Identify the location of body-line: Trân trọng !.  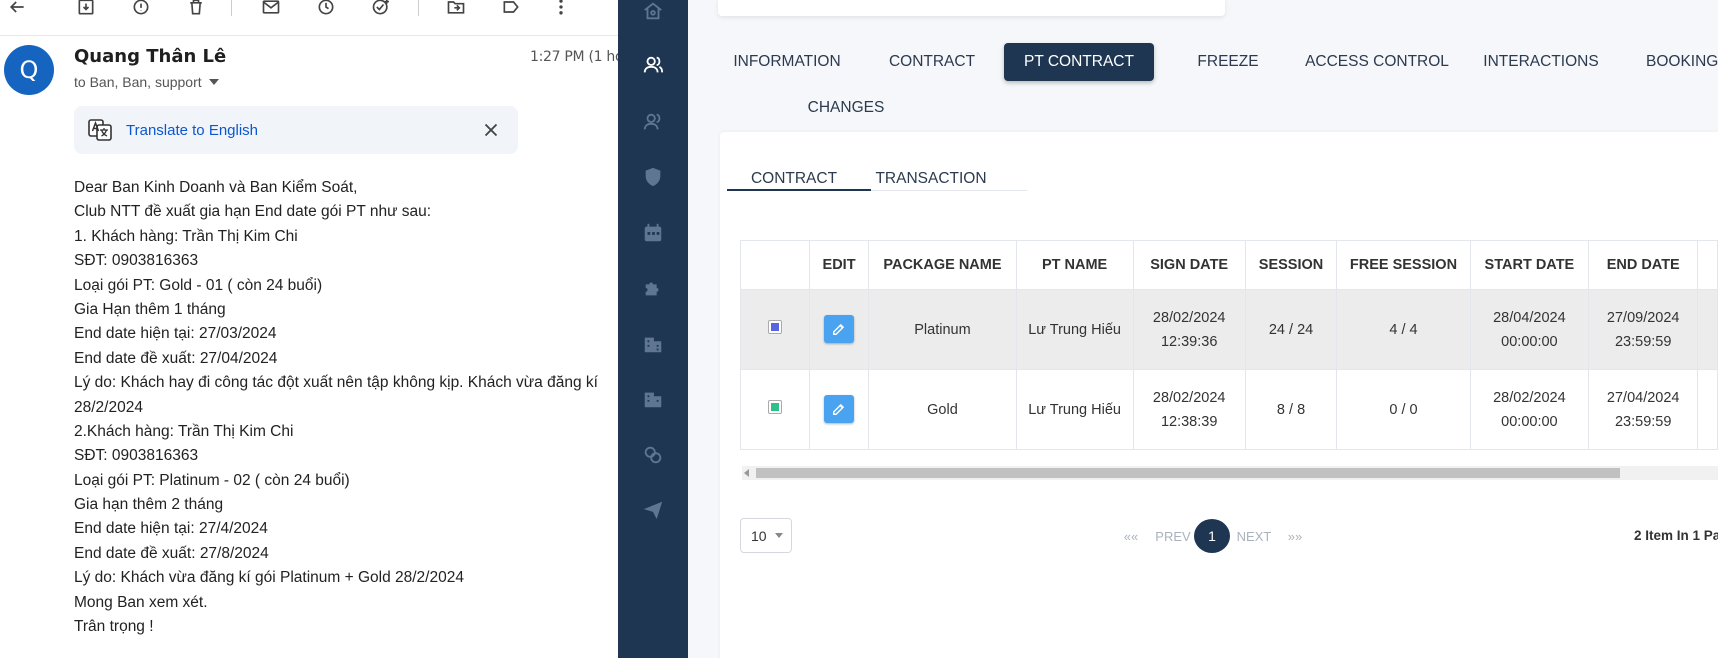
(114, 627).